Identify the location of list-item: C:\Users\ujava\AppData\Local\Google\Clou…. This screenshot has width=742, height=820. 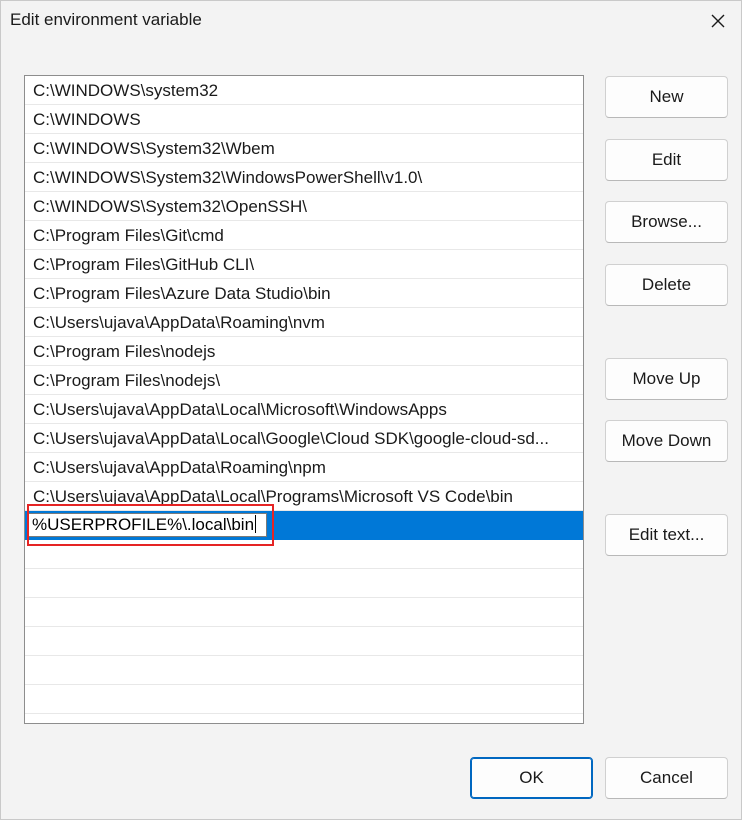
(304, 438).